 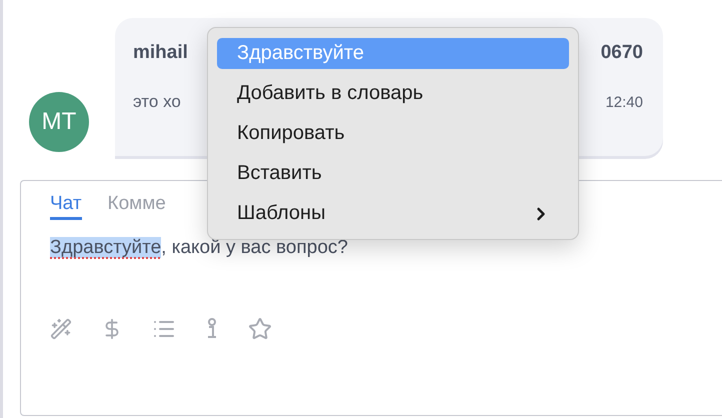 I want to click on info-icon, so click(x=212, y=329).